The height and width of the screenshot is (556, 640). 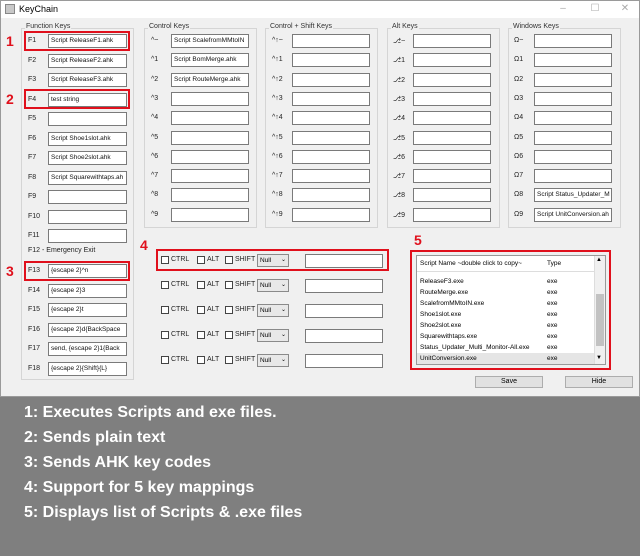 I want to click on control-key-label: ^9, so click(x=155, y=214).